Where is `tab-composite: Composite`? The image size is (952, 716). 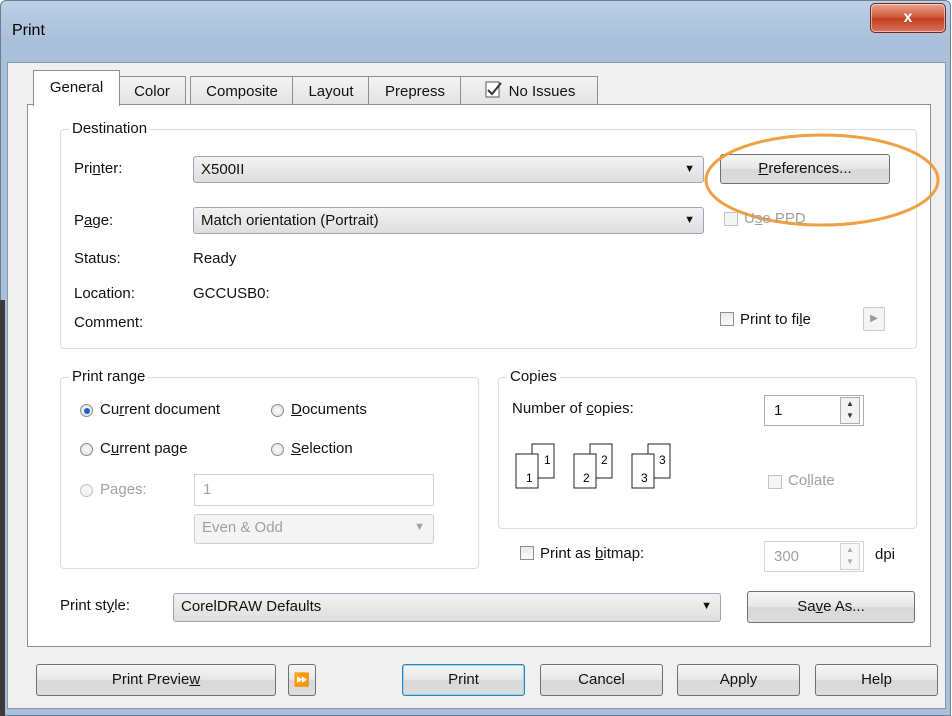
tab-composite: Composite is located at coordinates (242, 91).